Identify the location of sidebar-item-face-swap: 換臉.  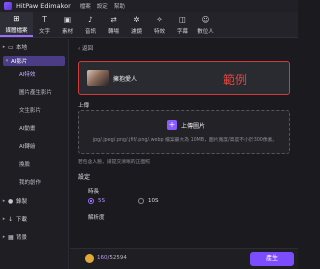
(34, 164).